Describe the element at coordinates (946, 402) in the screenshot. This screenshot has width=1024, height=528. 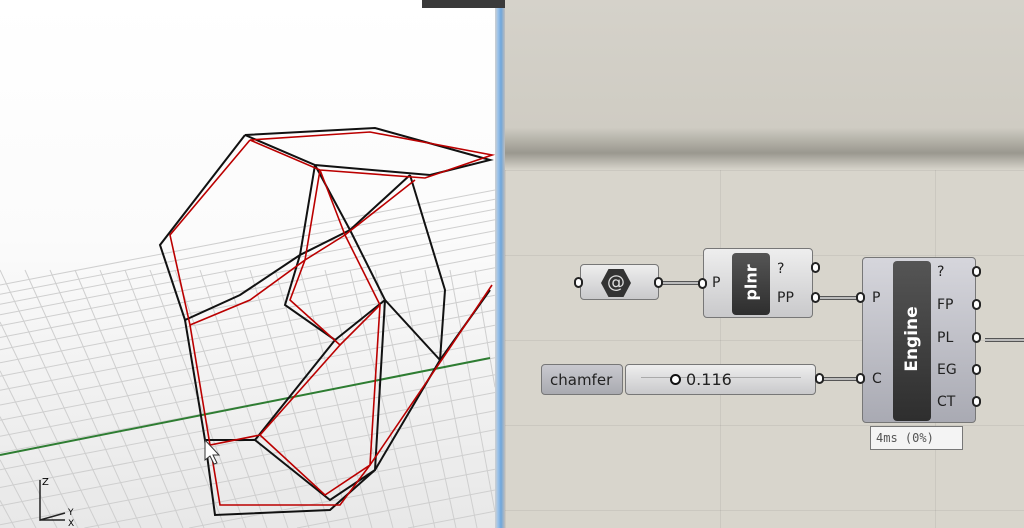
I see `output-label: CT` at that location.